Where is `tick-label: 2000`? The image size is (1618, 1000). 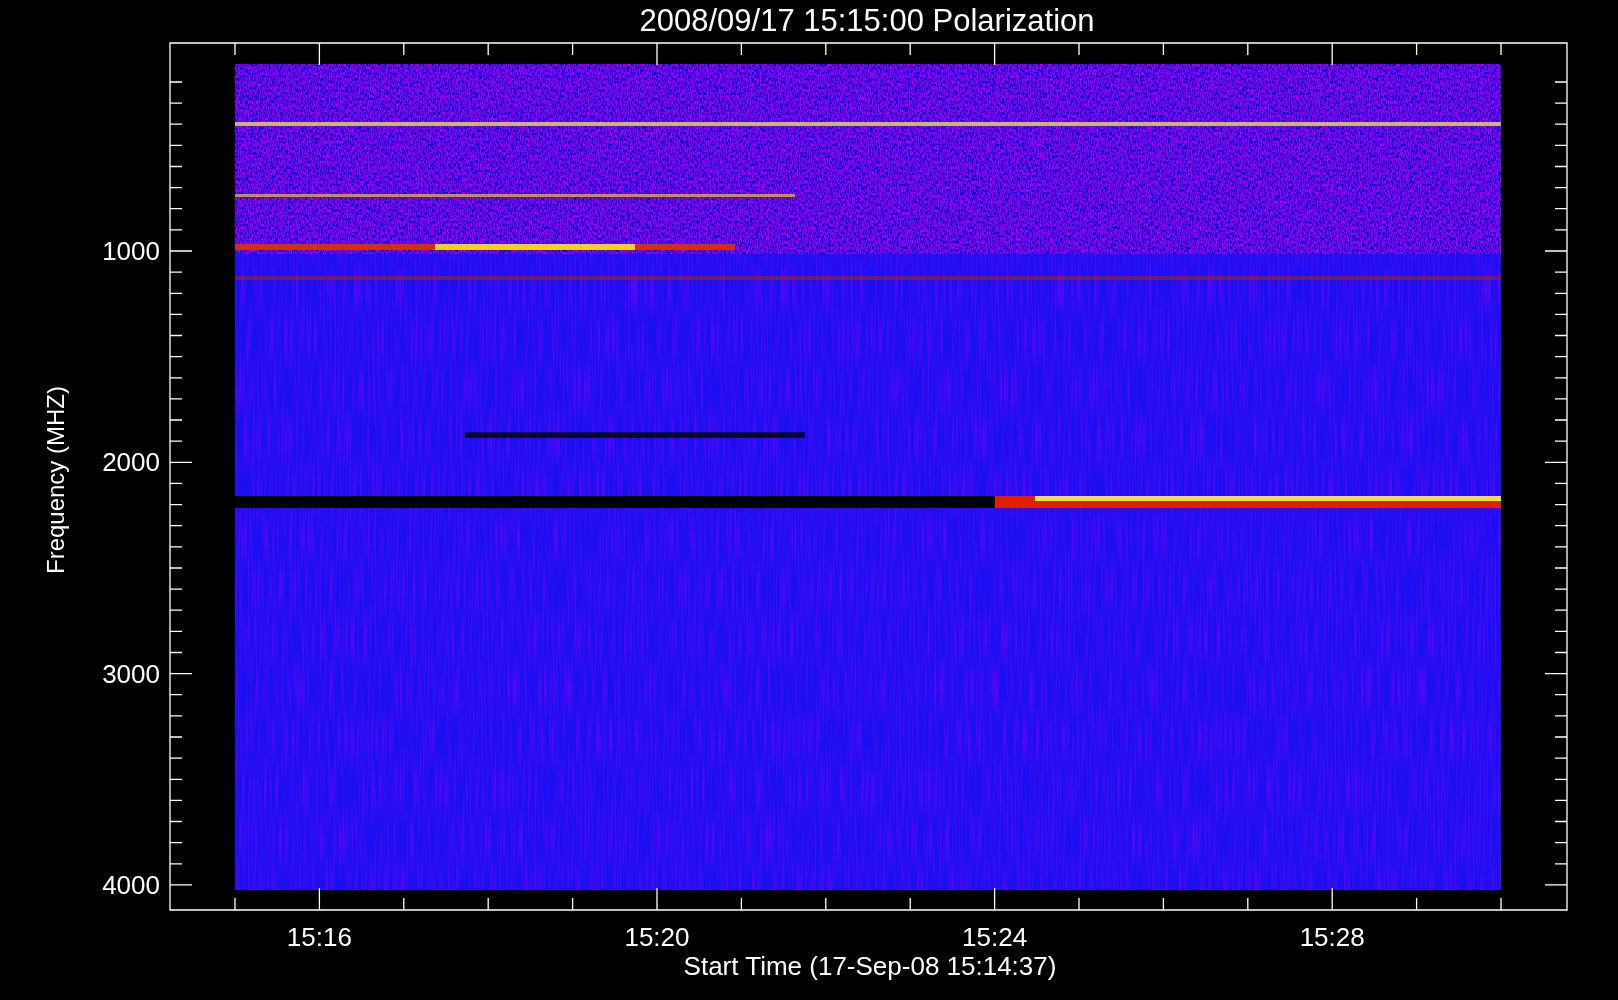 tick-label: 2000 is located at coordinates (131, 462).